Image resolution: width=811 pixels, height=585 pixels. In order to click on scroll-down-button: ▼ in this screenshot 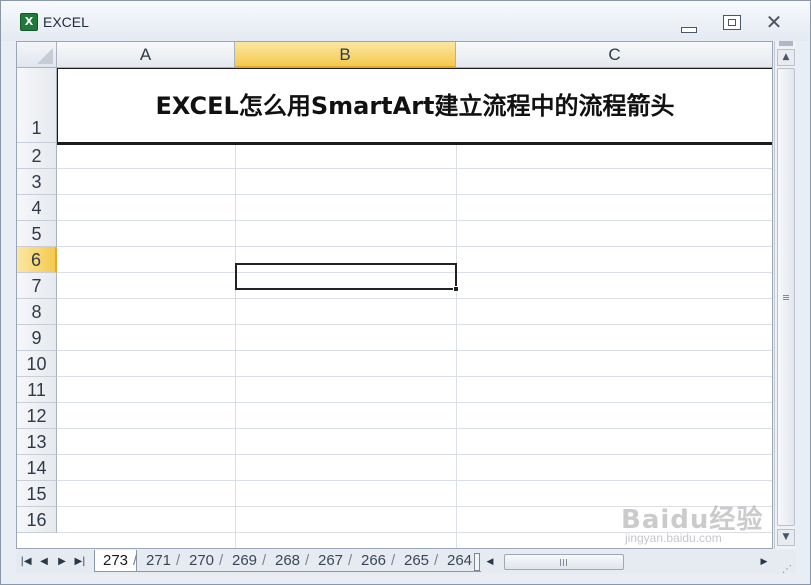, I will do `click(786, 537)`.